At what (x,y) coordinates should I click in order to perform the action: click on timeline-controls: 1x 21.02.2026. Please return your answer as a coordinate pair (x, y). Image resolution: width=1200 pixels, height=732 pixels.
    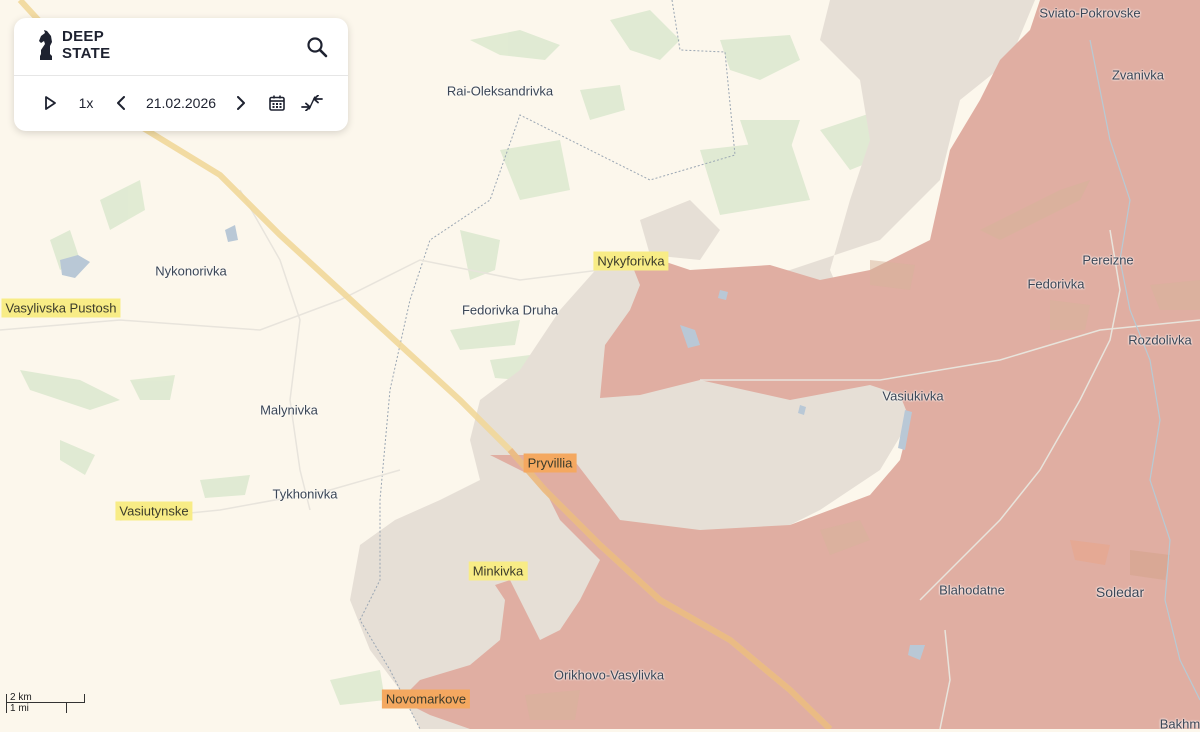
    Looking at the image, I should click on (181, 103).